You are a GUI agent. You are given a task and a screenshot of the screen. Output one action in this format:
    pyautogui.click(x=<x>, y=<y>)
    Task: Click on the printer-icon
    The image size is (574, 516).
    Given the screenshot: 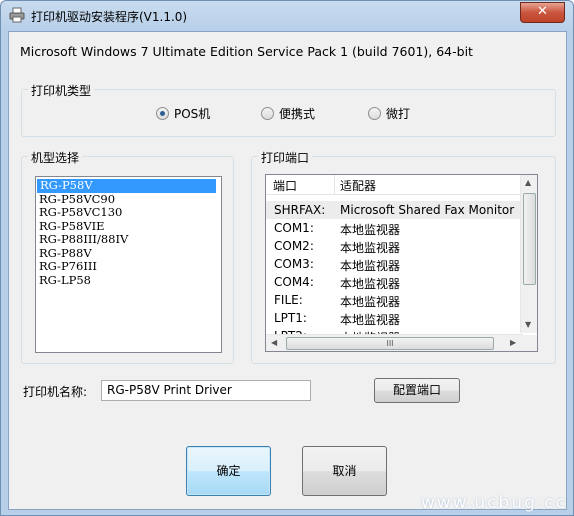 What is the action you would take?
    pyautogui.click(x=17, y=15)
    